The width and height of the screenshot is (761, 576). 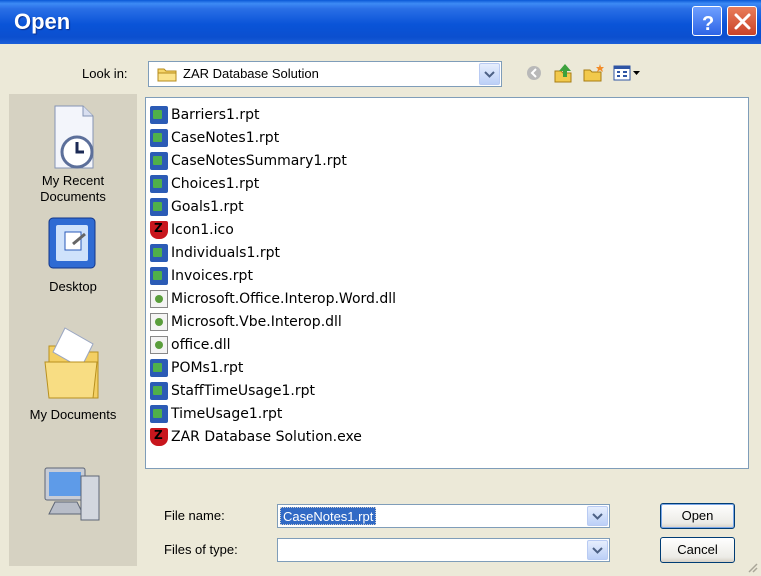 I want to click on file-name-label: File name:, so click(x=194, y=515).